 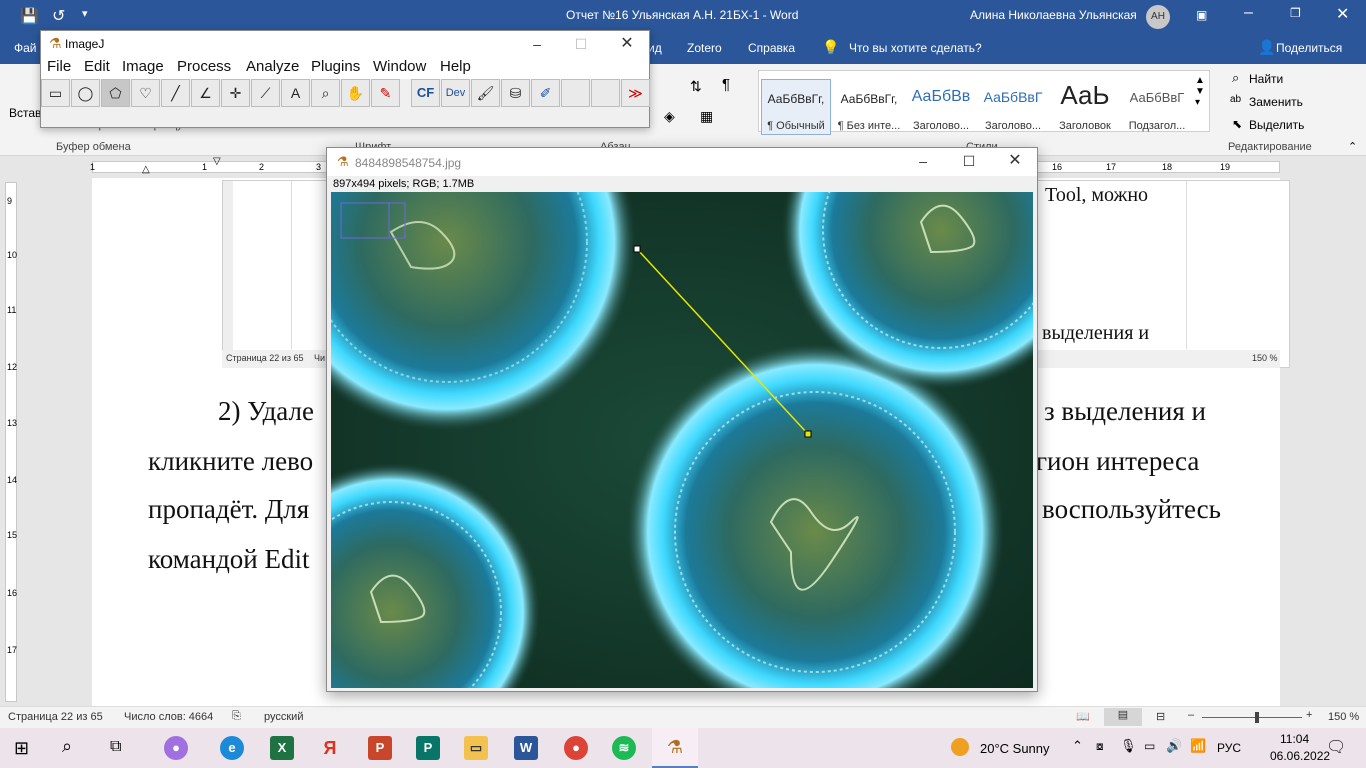 I want to click on task-view-icon: ⧉, so click(x=115, y=747).